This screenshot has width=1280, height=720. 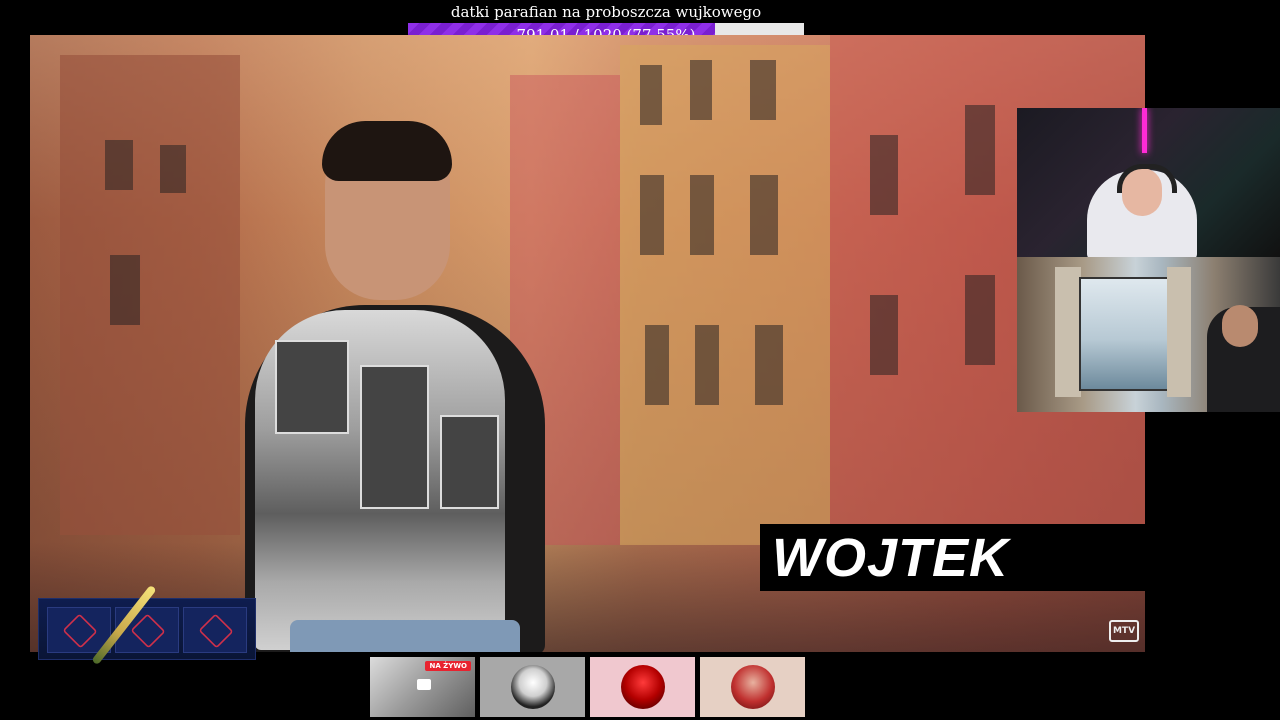 What do you see at coordinates (1126, 334) in the screenshot?
I see `window-view` at bounding box center [1126, 334].